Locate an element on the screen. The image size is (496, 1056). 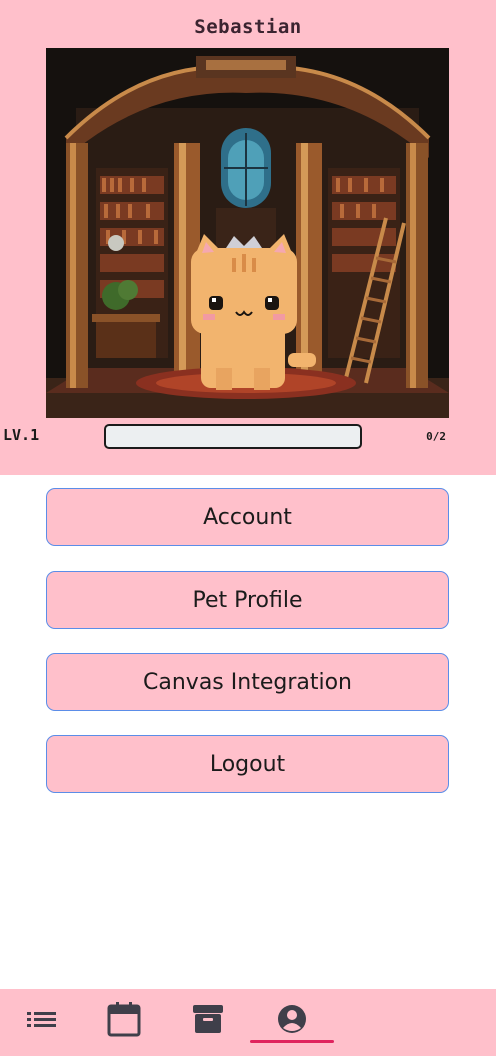
bottom-nav is located at coordinates (248, 1022).